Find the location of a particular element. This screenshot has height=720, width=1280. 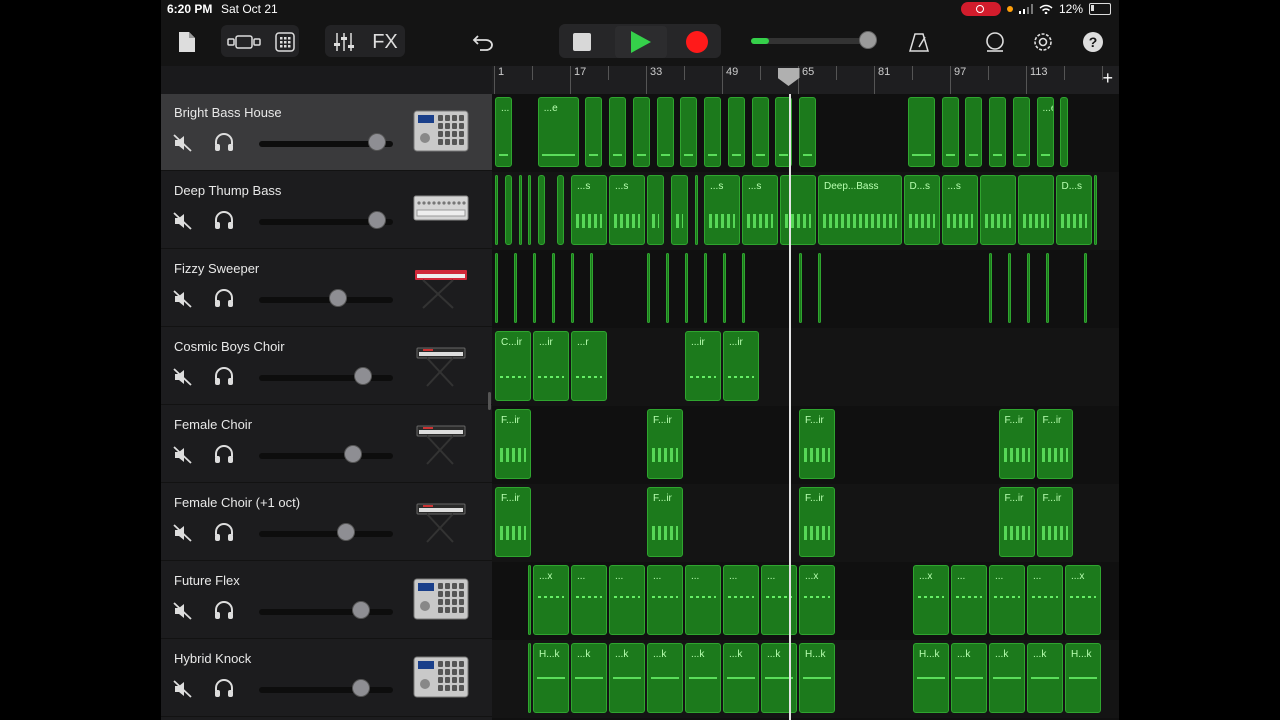

help-button: ? is located at coordinates (1093, 42).